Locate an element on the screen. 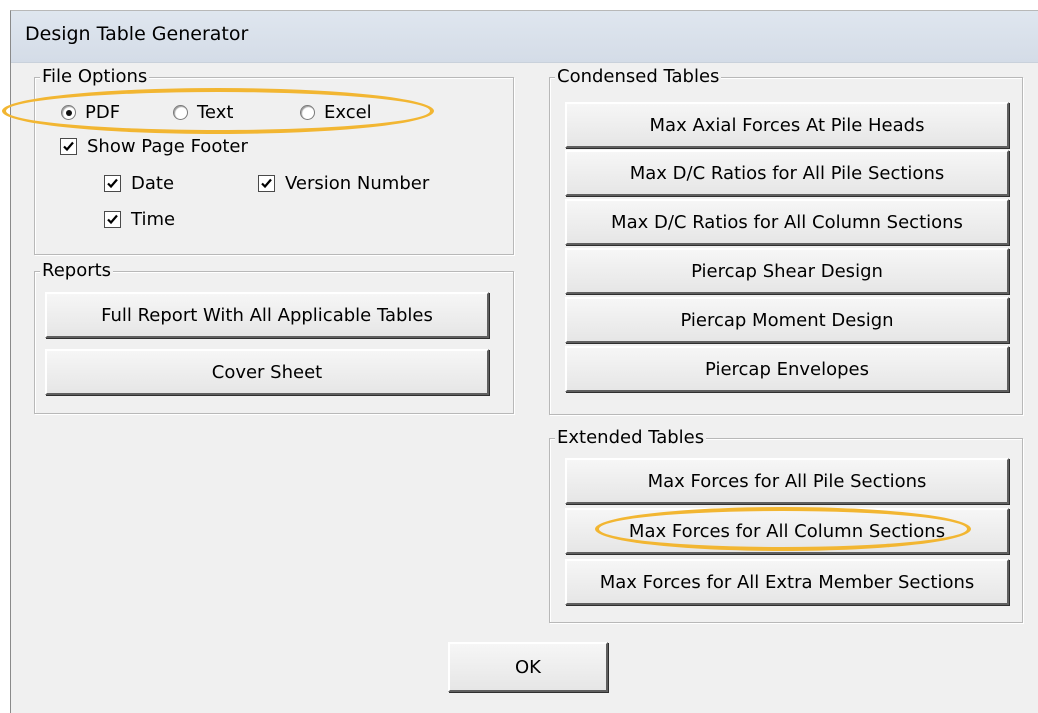 The width and height of the screenshot is (1038, 713). time-label: Time is located at coordinates (153, 219).